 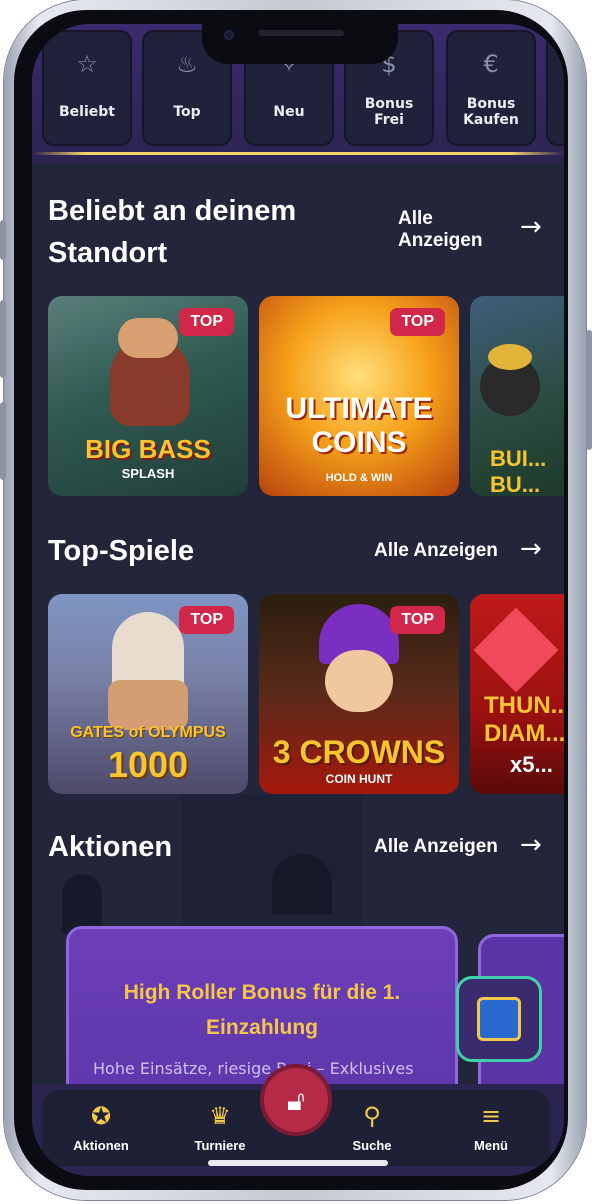 What do you see at coordinates (148, 694) in the screenshot?
I see `game-card-gates-of-olympus: GATES of OLYMPUS 1000 TOP` at bounding box center [148, 694].